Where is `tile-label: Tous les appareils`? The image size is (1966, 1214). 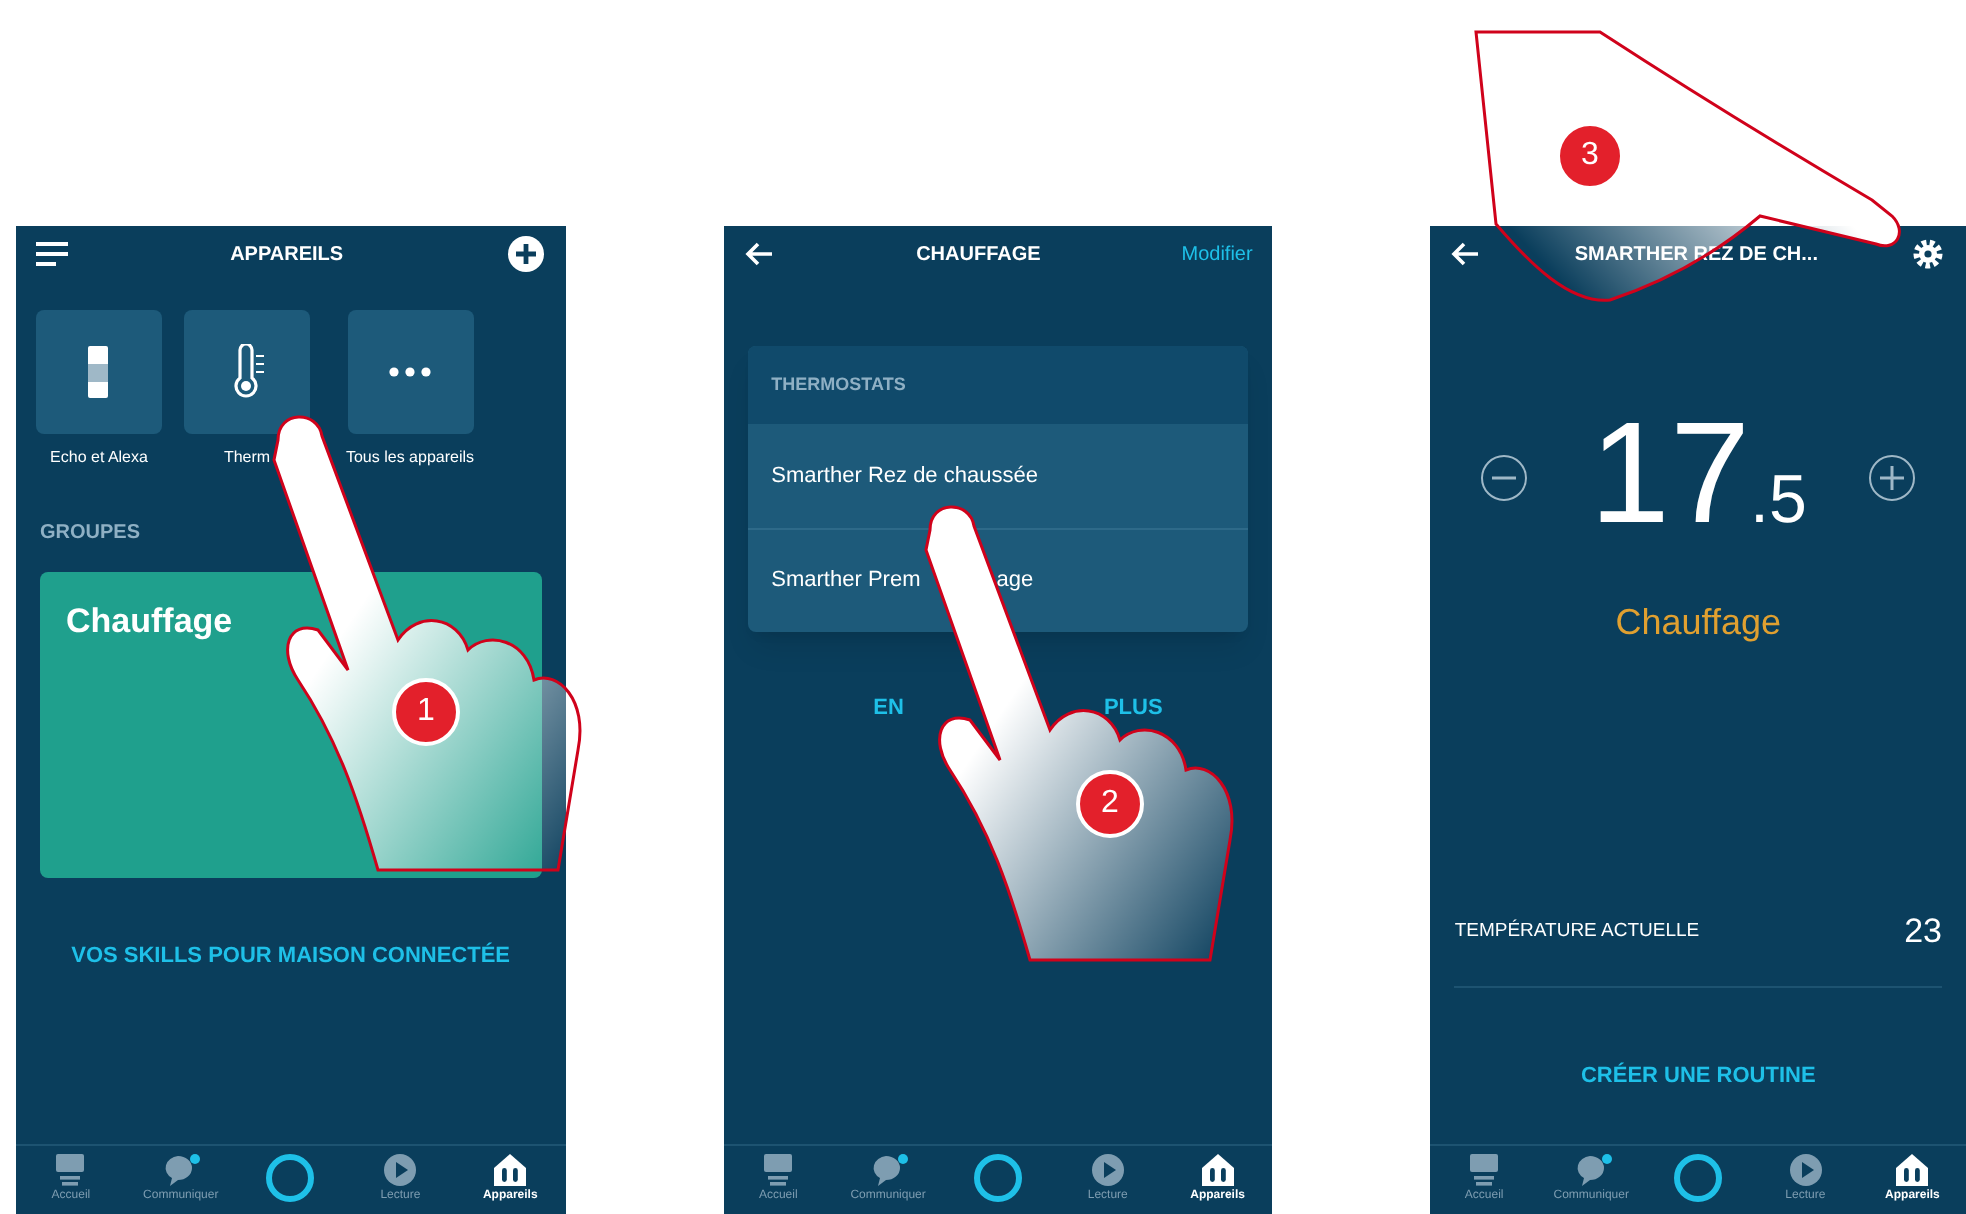 tile-label: Tous les appareils is located at coordinates (410, 458).